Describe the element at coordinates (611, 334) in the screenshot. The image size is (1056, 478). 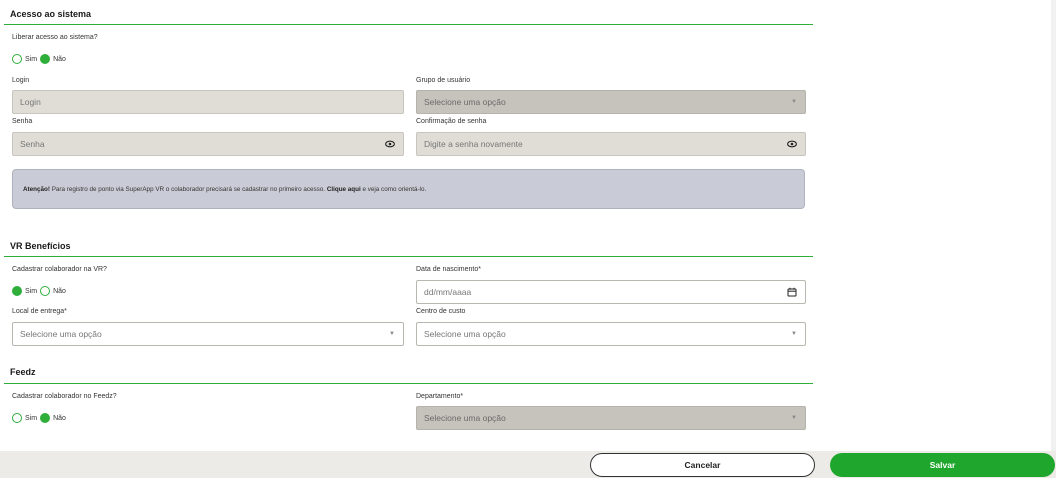
I see `centro-custo-select: Selecione uma opção ▼` at that location.